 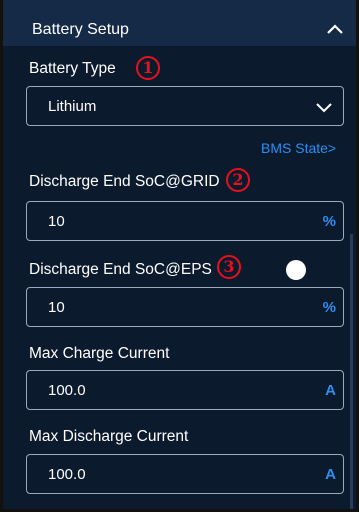 I want to click on max-discharge-label: Max Discharge Current, so click(x=109, y=436).